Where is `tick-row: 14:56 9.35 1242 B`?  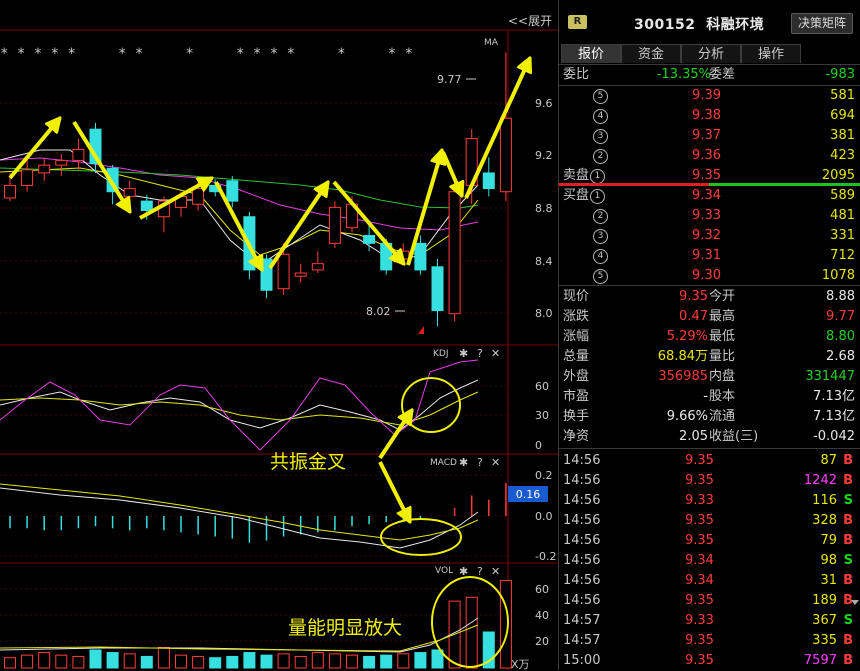 tick-row: 14:56 9.35 1242 B is located at coordinates (709, 481).